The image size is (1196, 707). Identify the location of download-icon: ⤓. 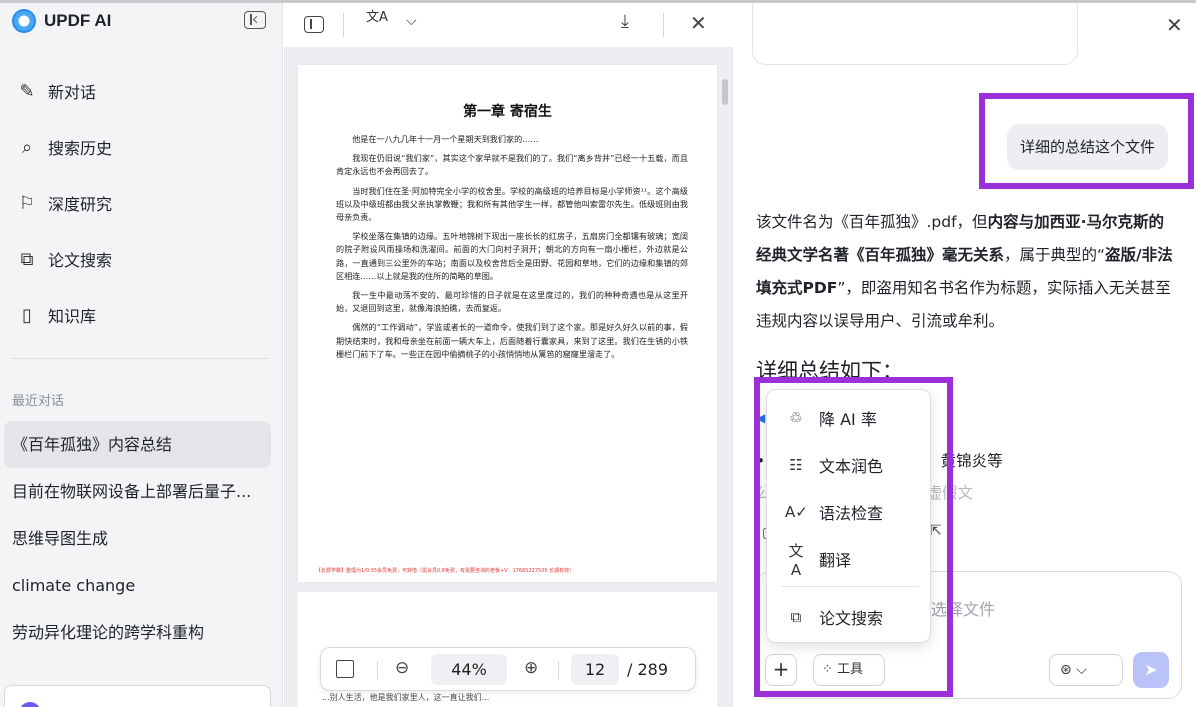
(625, 21).